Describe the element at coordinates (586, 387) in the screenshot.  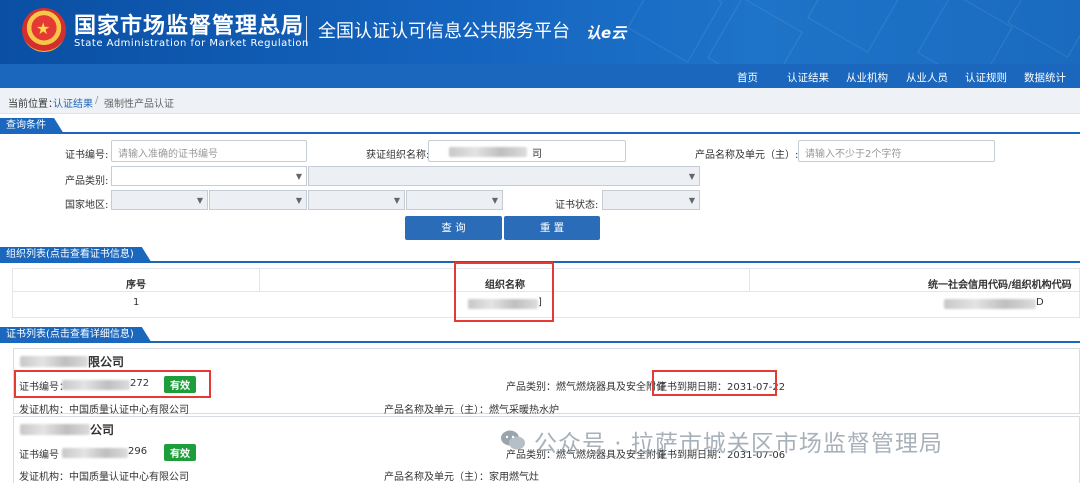
I see `cert-category: 产品类别：燃气燃烧器具及安全附件` at that location.